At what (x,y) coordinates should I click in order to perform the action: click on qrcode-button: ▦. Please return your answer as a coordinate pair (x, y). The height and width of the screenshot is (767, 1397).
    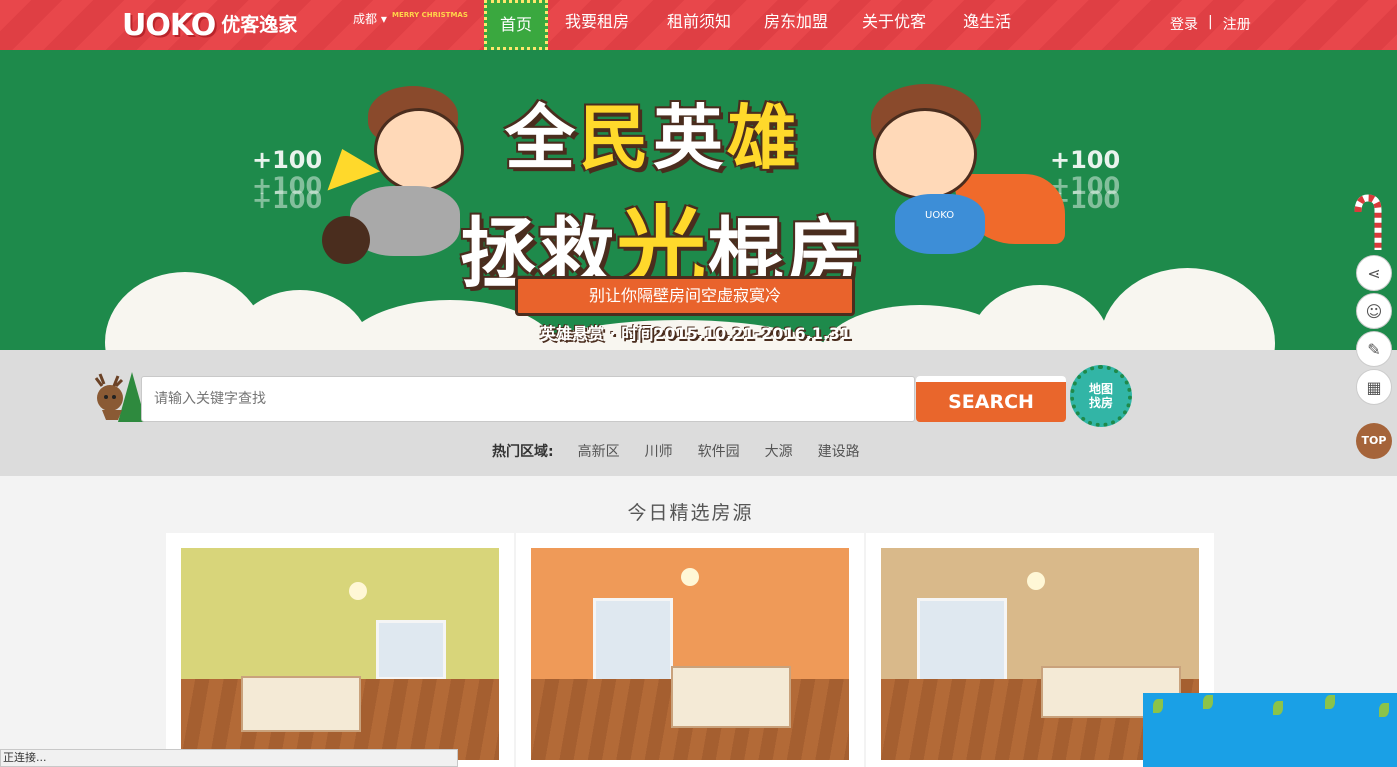
    Looking at the image, I should click on (1374, 387).